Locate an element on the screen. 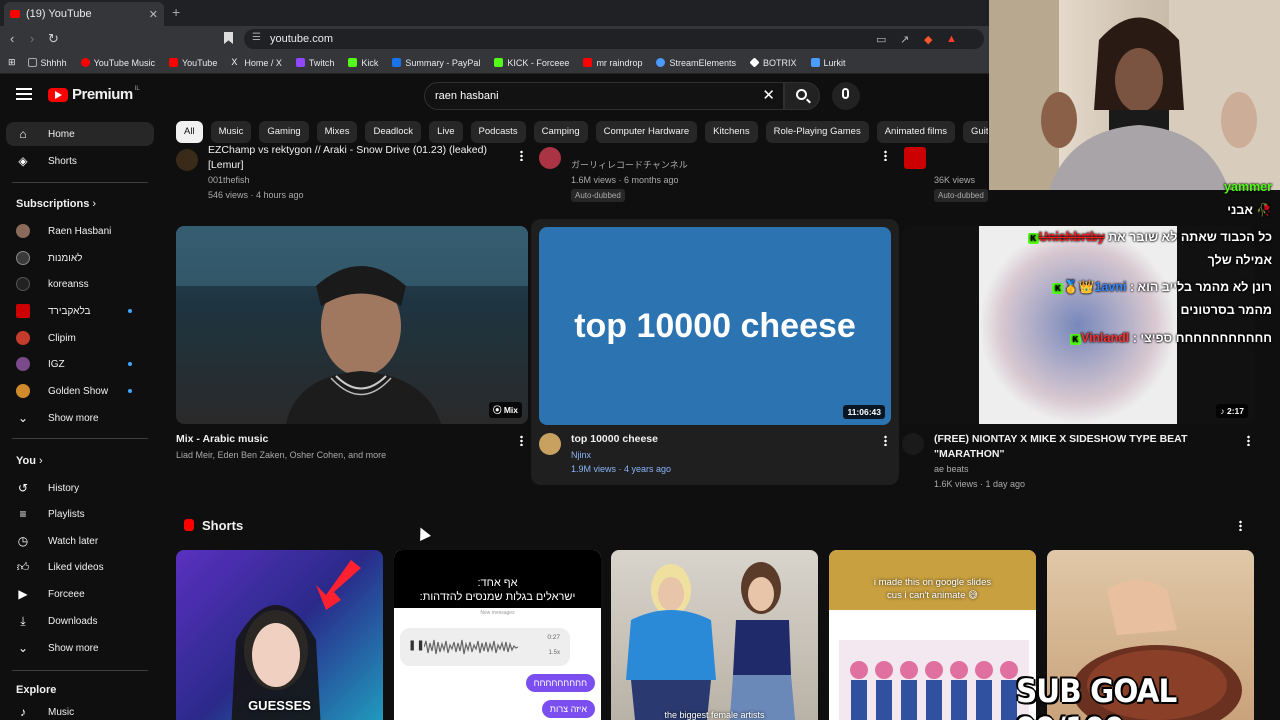  video-channel: 001thefish is located at coordinates (229, 180).